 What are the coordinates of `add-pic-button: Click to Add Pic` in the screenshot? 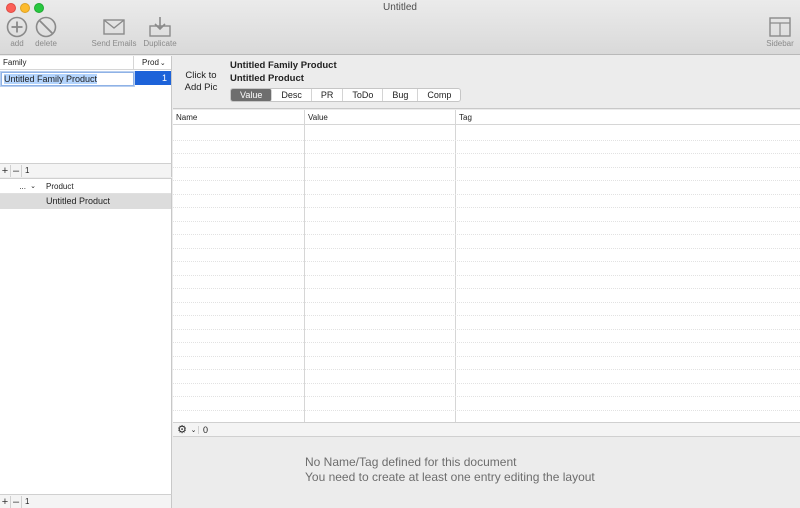 It's located at (201, 82).